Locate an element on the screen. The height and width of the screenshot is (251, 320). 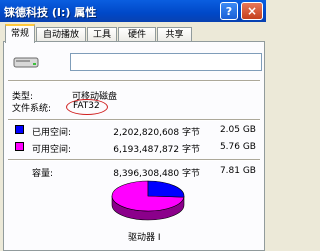
tab-tools: 工具 is located at coordinates (102, 34).